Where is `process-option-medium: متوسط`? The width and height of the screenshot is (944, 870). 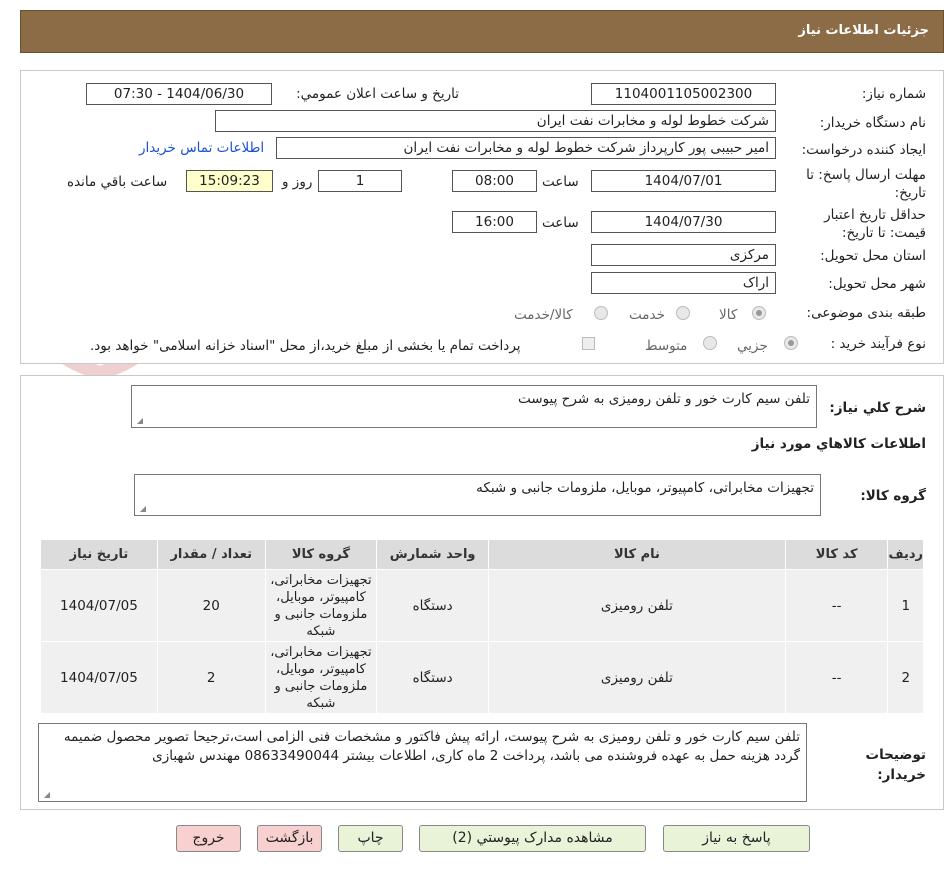
process-option-medium: متوسط is located at coordinates (666, 346).